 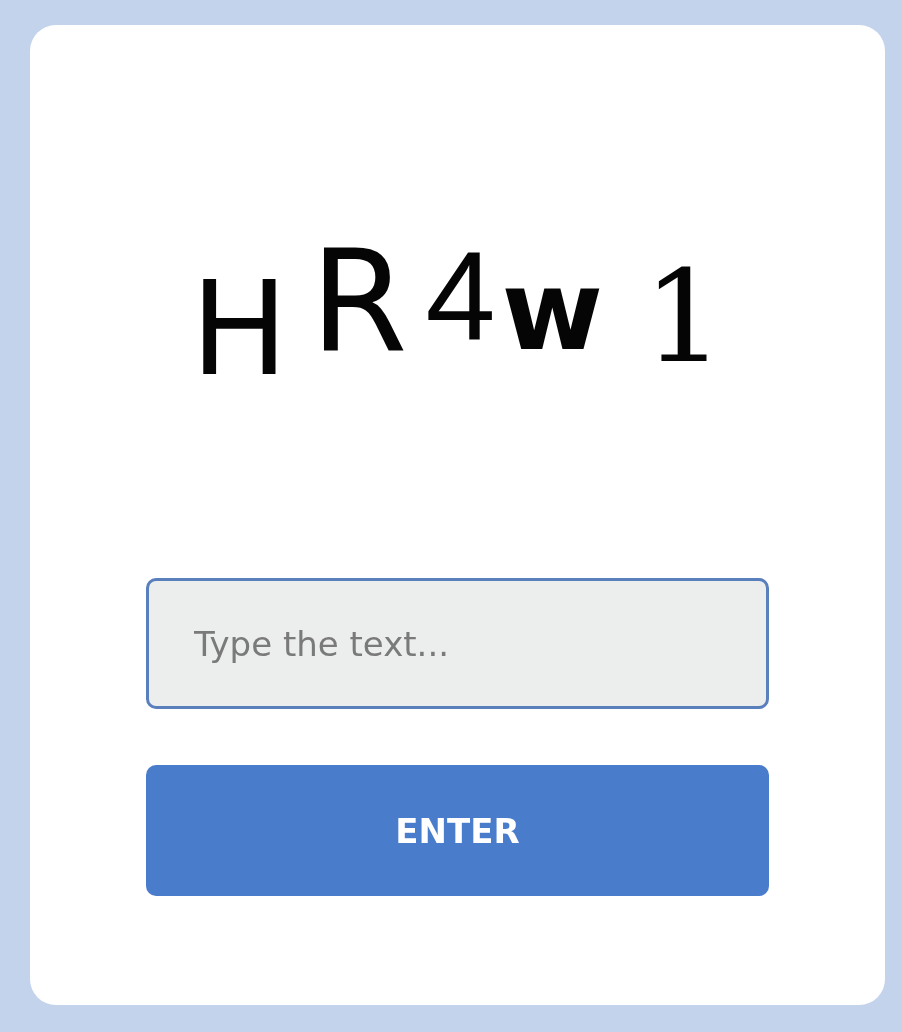 I want to click on captcha-character: H, so click(x=239, y=329).